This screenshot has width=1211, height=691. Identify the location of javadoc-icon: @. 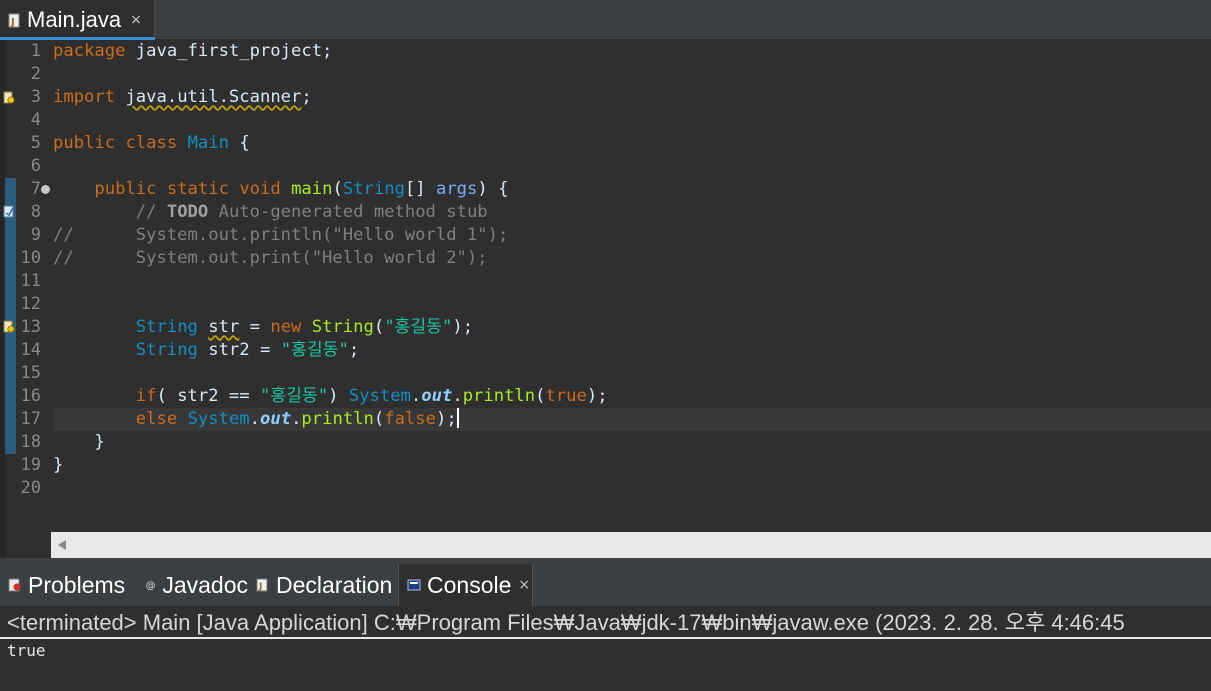
(151, 586).